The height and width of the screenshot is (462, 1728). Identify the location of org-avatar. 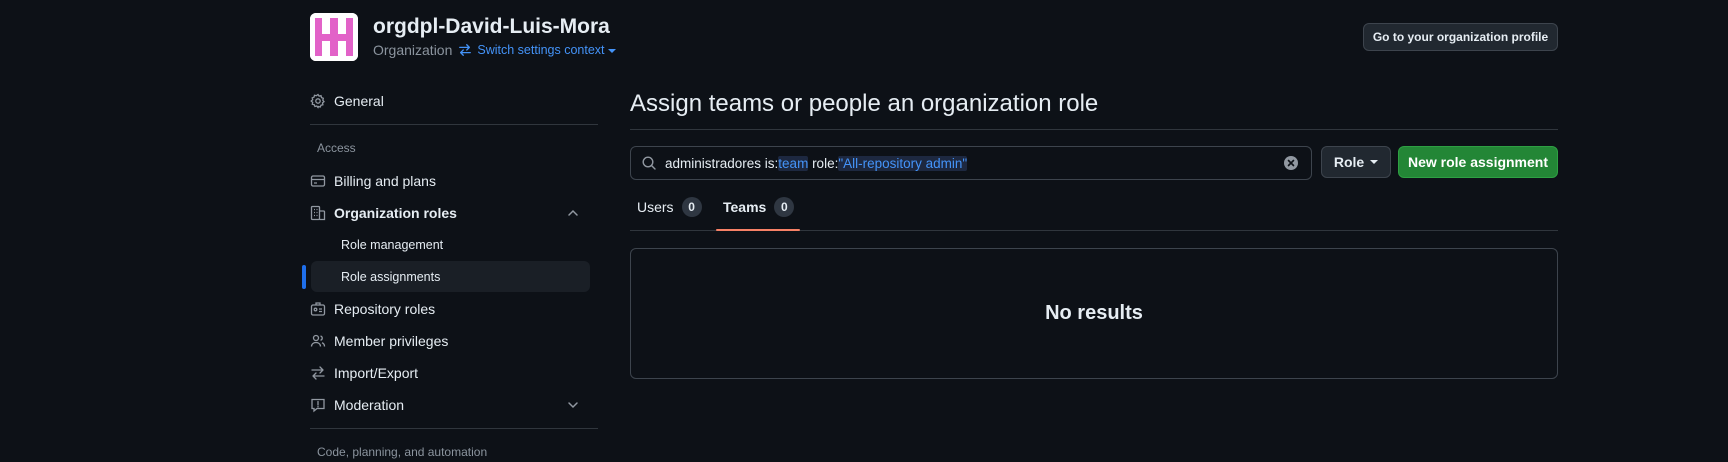
(334, 37).